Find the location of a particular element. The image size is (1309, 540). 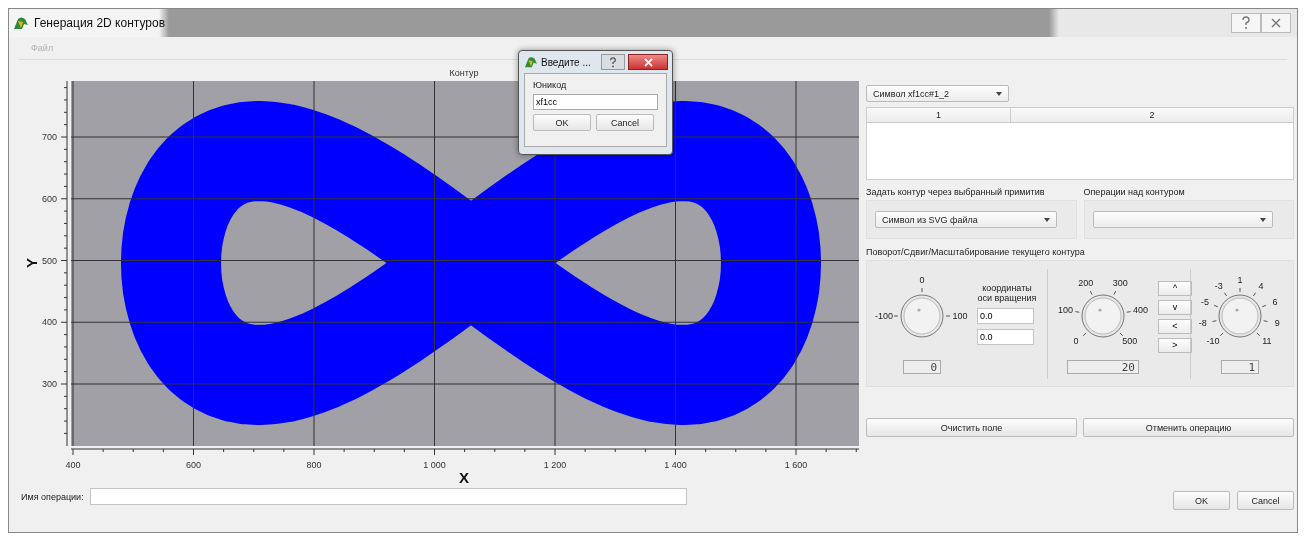

y-tick-label: 700 is located at coordinates (49, 137).